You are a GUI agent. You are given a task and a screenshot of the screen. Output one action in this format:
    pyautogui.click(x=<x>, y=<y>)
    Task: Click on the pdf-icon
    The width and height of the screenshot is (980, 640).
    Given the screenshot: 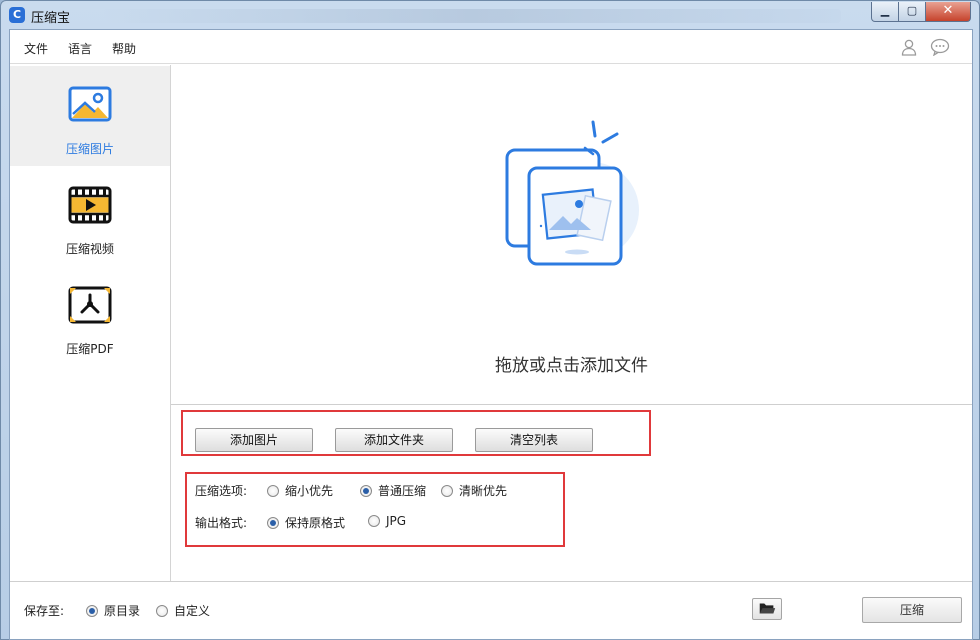 What is the action you would take?
    pyautogui.click(x=90, y=305)
    